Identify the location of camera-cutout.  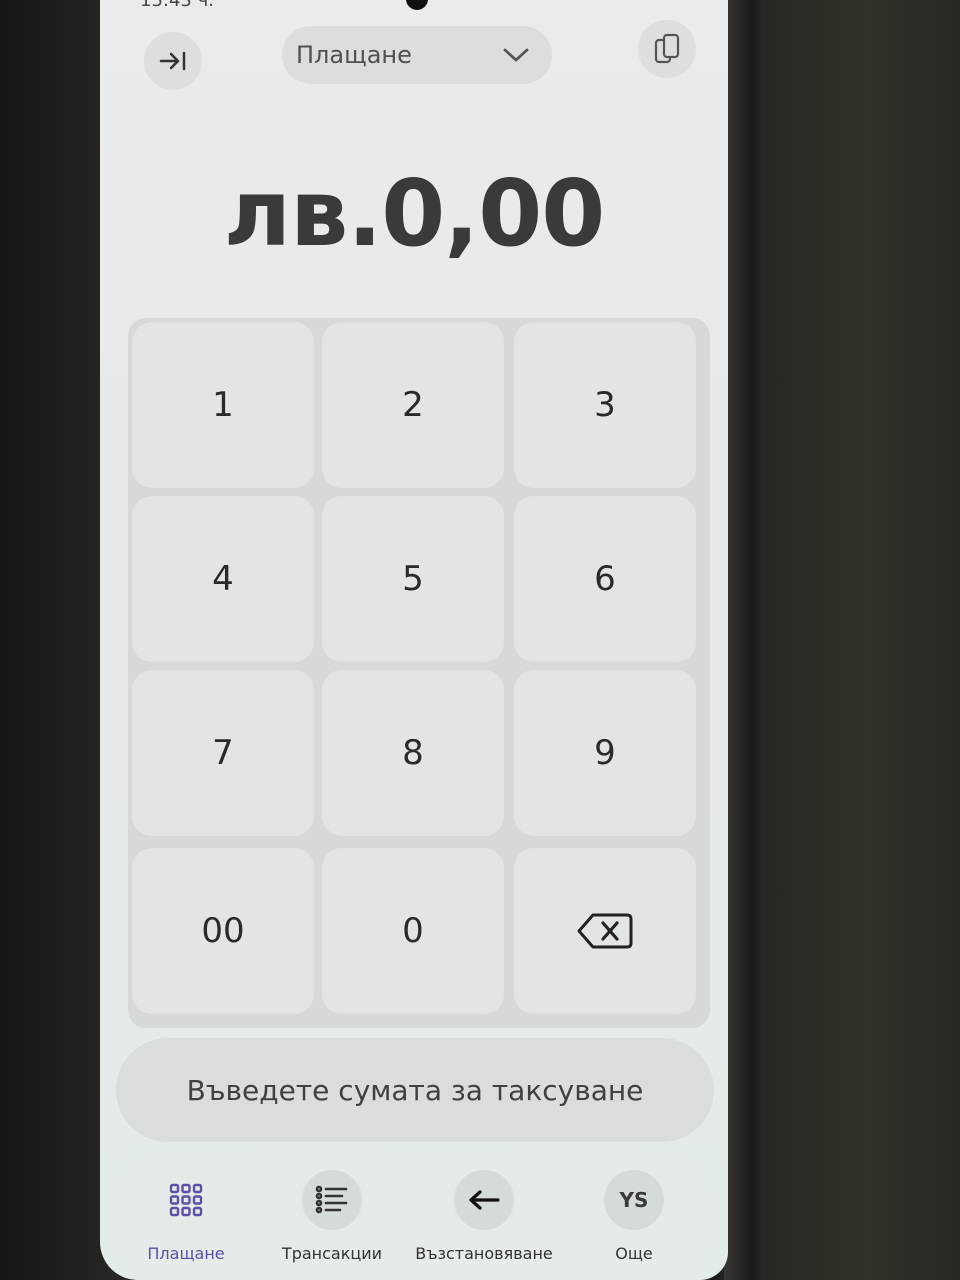
(417, 5).